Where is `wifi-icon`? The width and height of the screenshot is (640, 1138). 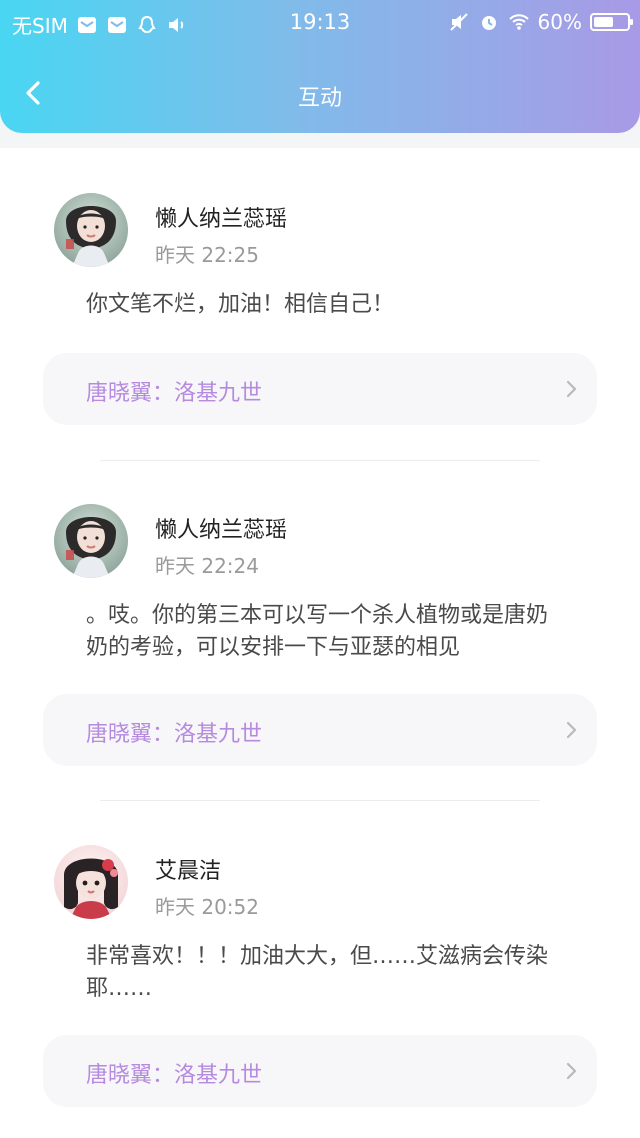
wifi-icon is located at coordinates (519, 22).